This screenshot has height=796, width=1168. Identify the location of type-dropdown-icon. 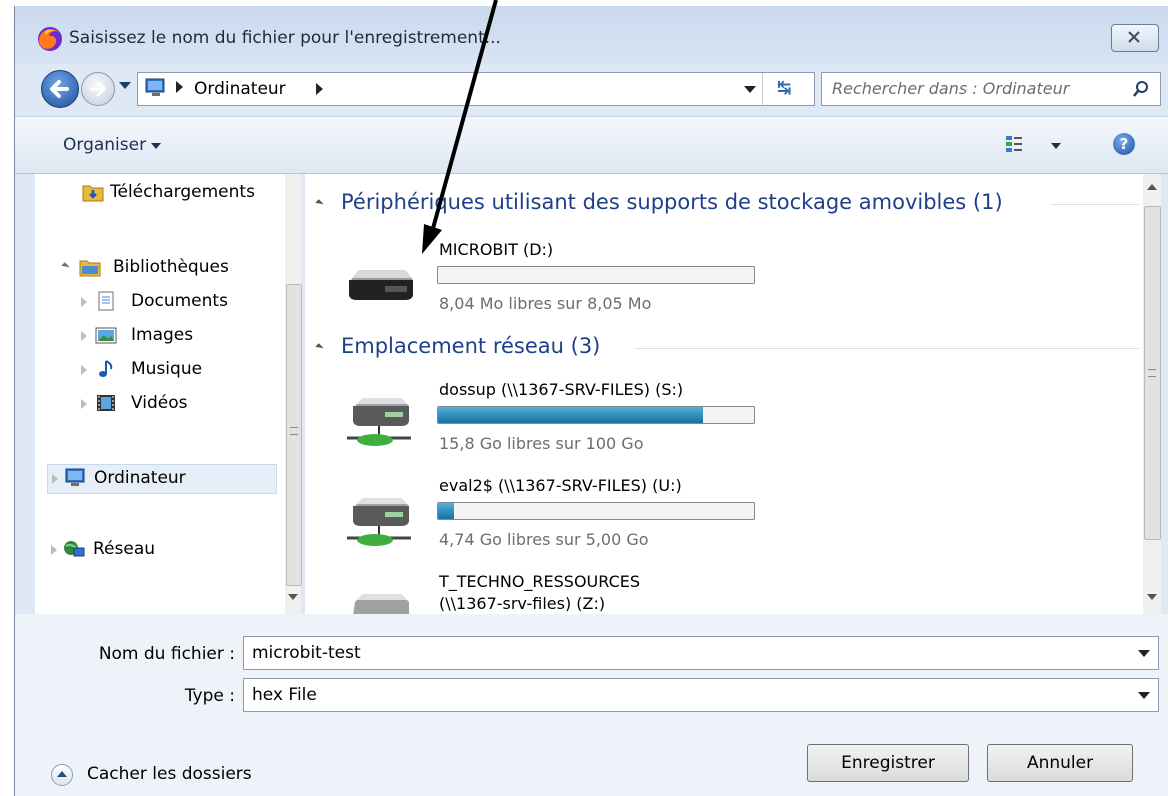
(1144, 695).